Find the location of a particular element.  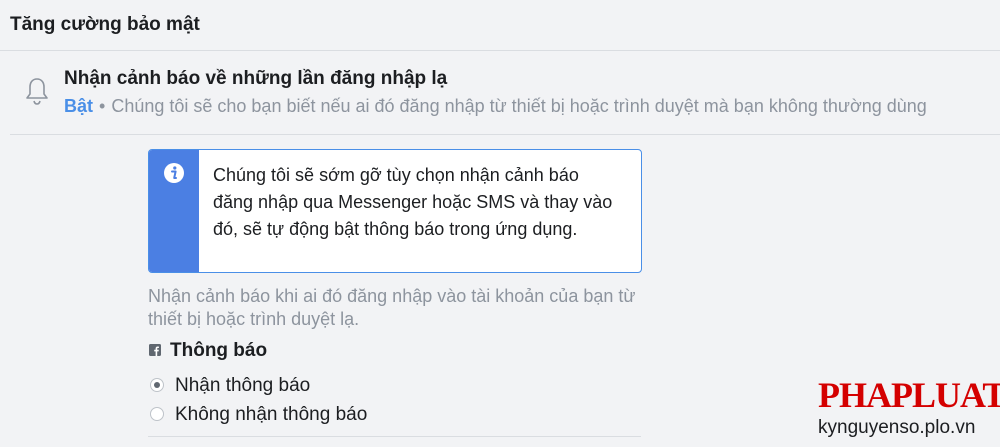

radio-button-selected is located at coordinates (157, 385).